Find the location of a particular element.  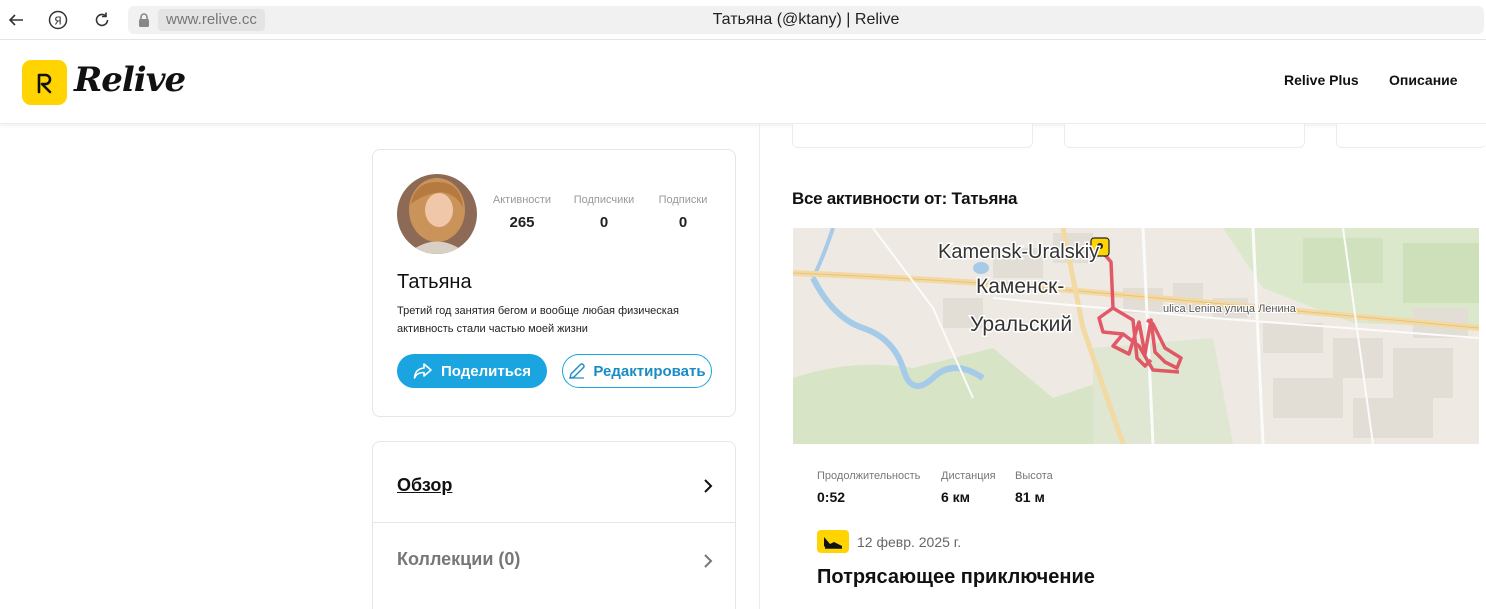

stat-followers: Подписчики 0 is located at coordinates (604, 212).